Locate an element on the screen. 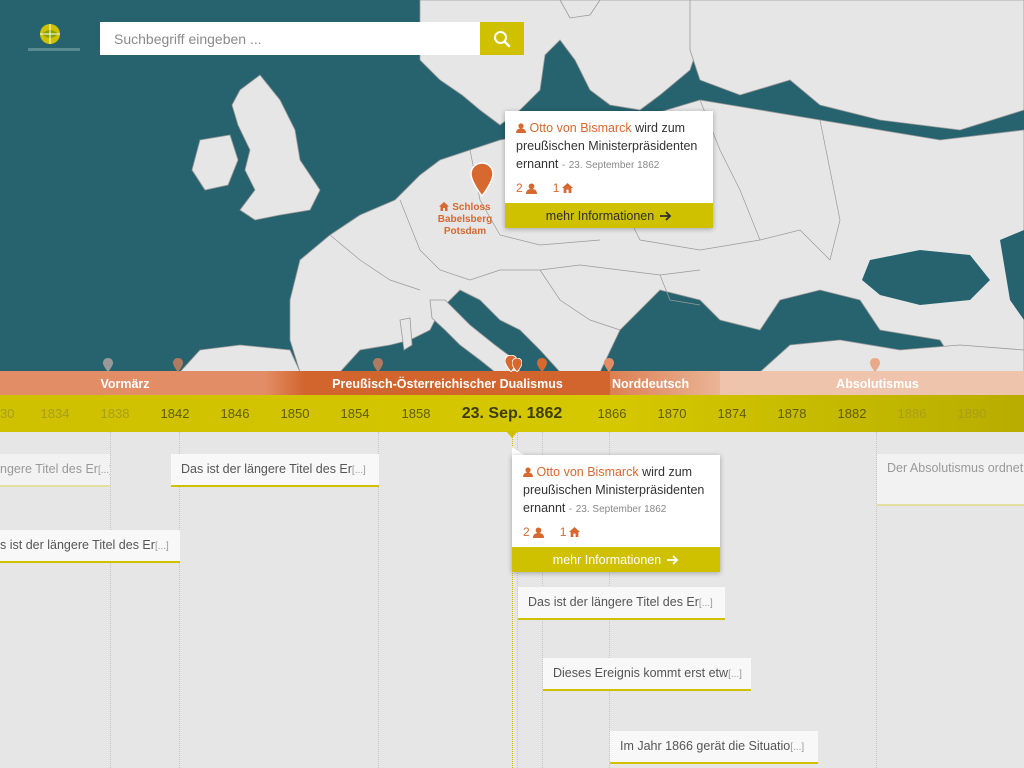 The width and height of the screenshot is (1024, 768). year-tick: 1850 is located at coordinates (295, 413).